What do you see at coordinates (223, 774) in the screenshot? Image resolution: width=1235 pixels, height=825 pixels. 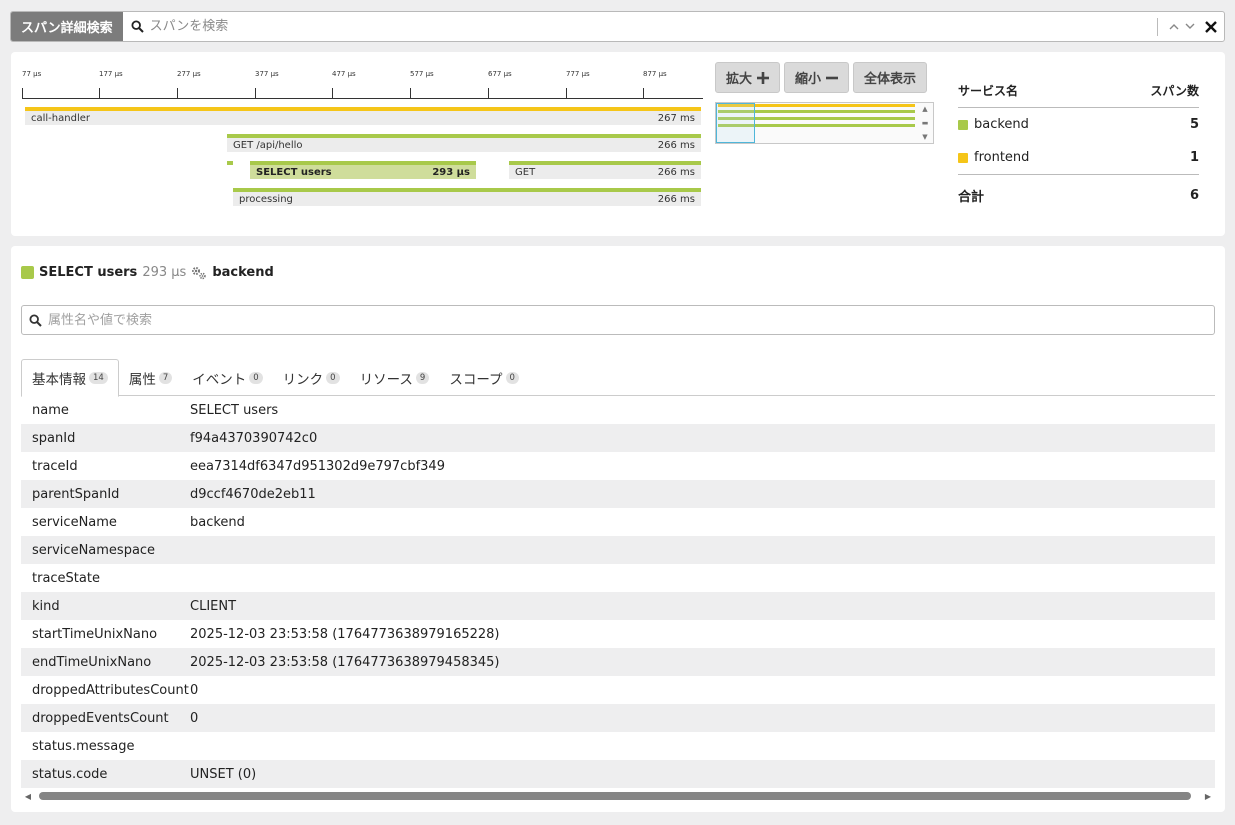 I see `attribute-value: UNSET (0)` at bounding box center [223, 774].